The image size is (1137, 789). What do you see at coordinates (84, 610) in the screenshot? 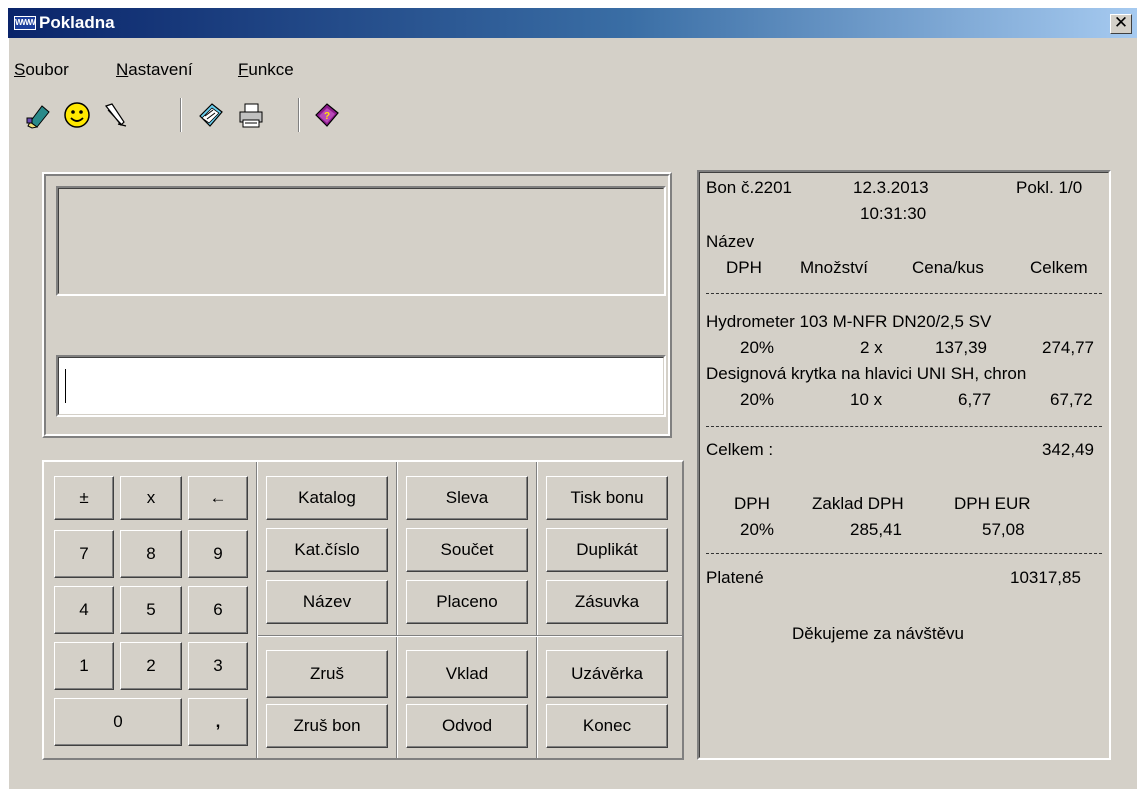
I see `key-4: 4` at bounding box center [84, 610].